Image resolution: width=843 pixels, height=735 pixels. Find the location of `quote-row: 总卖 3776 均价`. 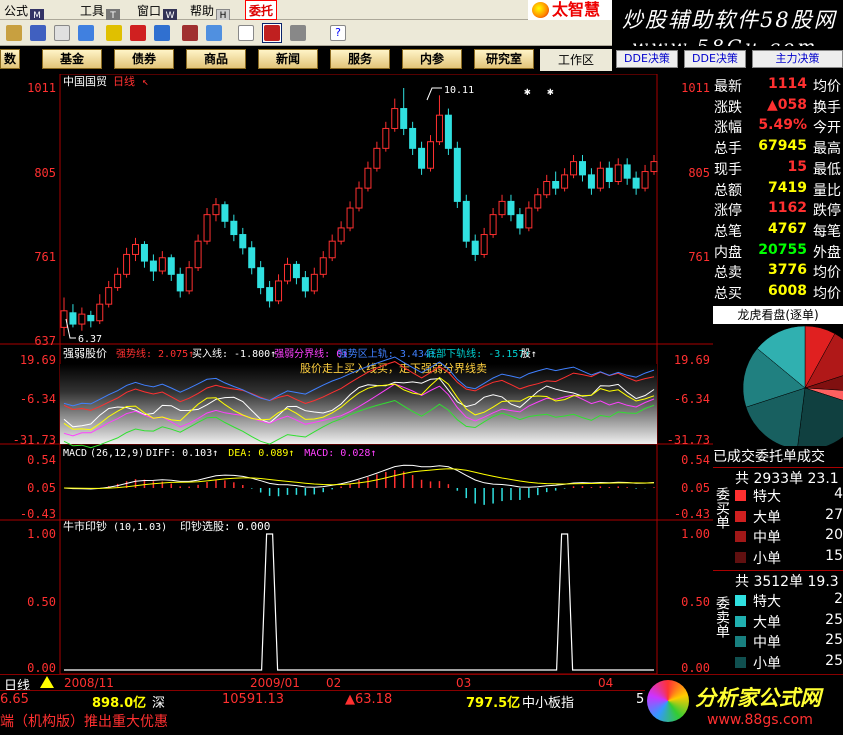

quote-row: 总卖 3776 均价 is located at coordinates (778, 271).